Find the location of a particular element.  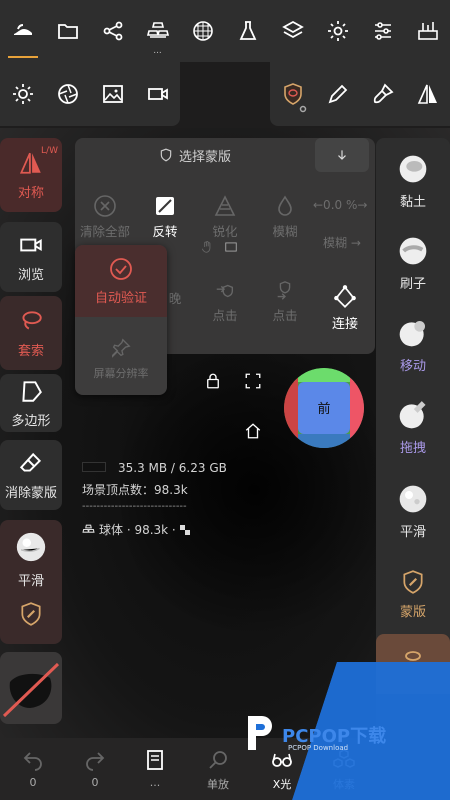

home-icon is located at coordinates (253, 431).